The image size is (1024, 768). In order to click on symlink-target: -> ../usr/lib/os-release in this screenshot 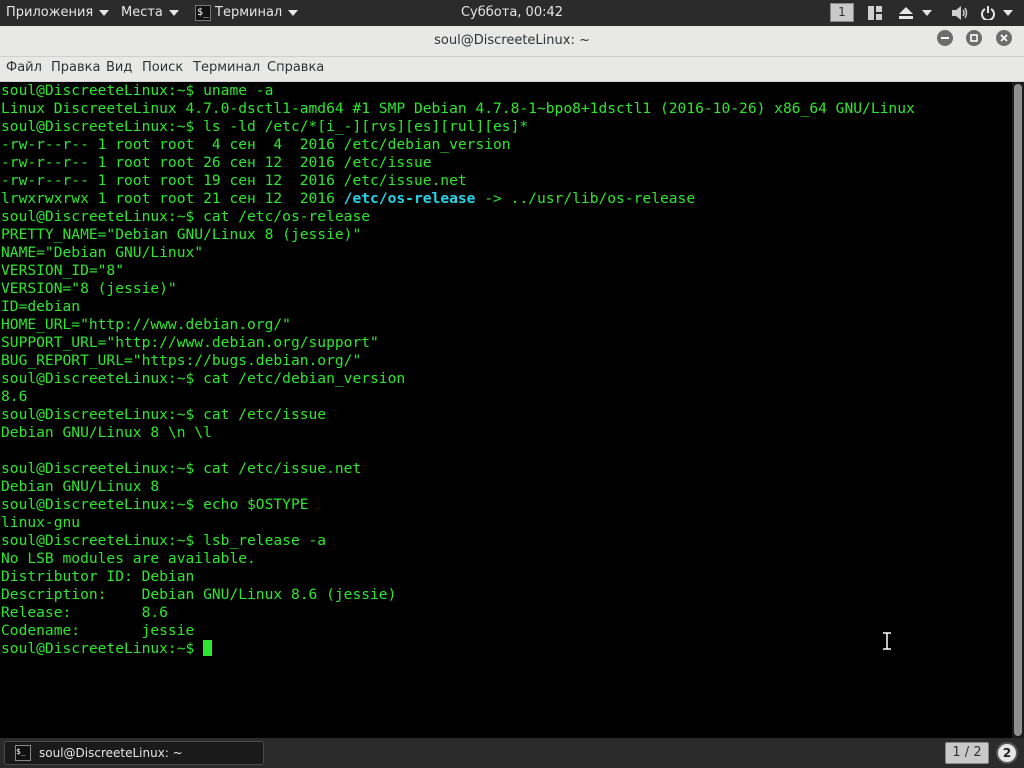, I will do `click(585, 198)`.